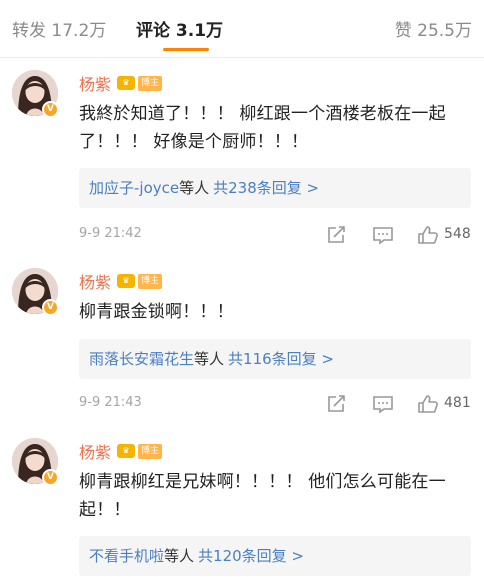 This screenshot has width=484, height=577. What do you see at coordinates (179, 28) in the screenshot?
I see `tab-comments: 评论 3.1万` at bounding box center [179, 28].